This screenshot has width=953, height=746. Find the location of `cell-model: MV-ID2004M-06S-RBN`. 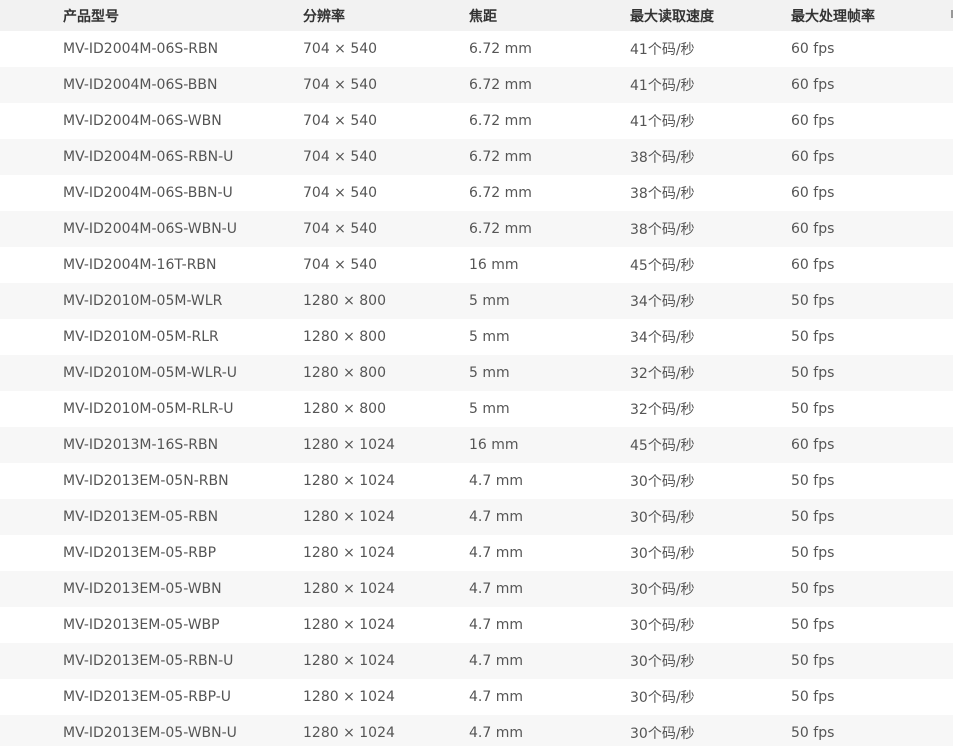

cell-model: MV-ID2004M-06S-RBN is located at coordinates (141, 49).